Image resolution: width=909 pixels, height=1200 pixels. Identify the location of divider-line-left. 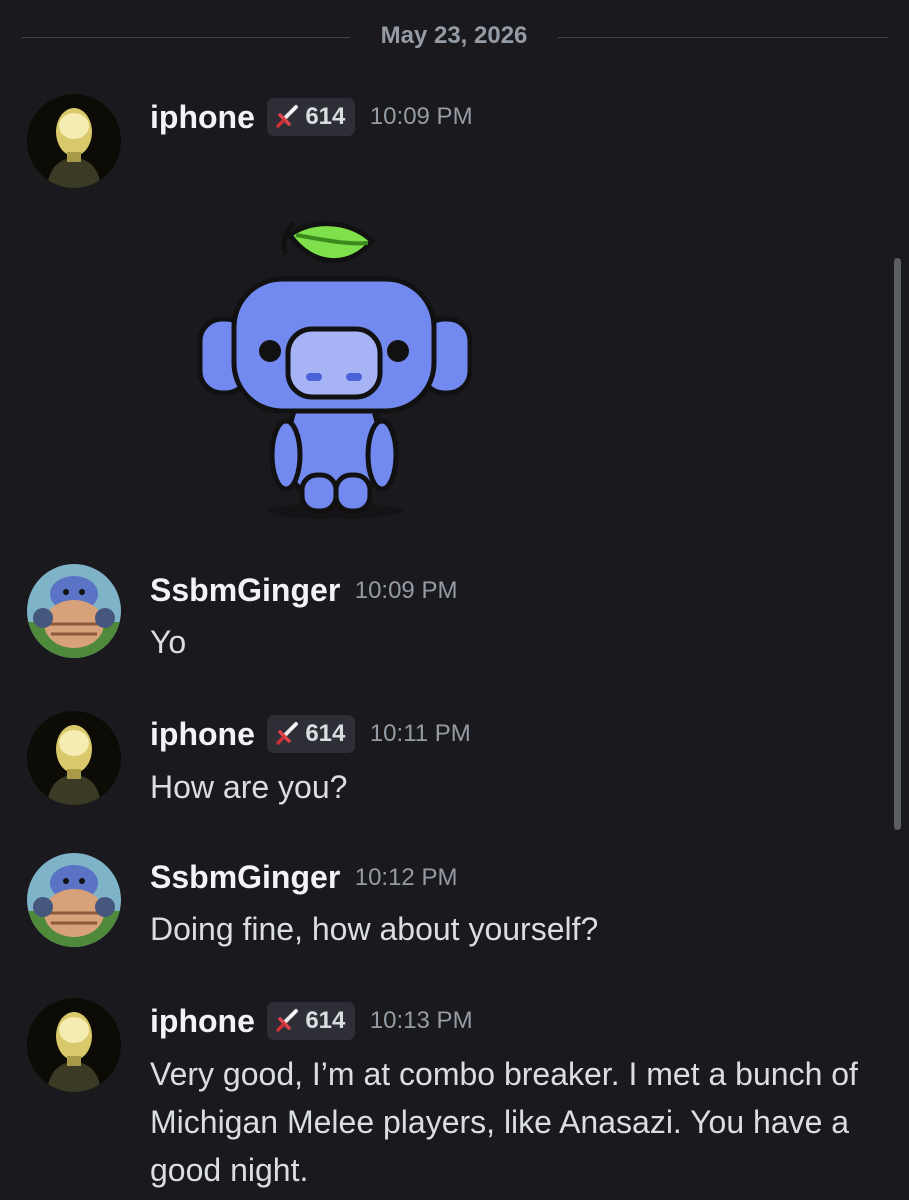
(186, 37).